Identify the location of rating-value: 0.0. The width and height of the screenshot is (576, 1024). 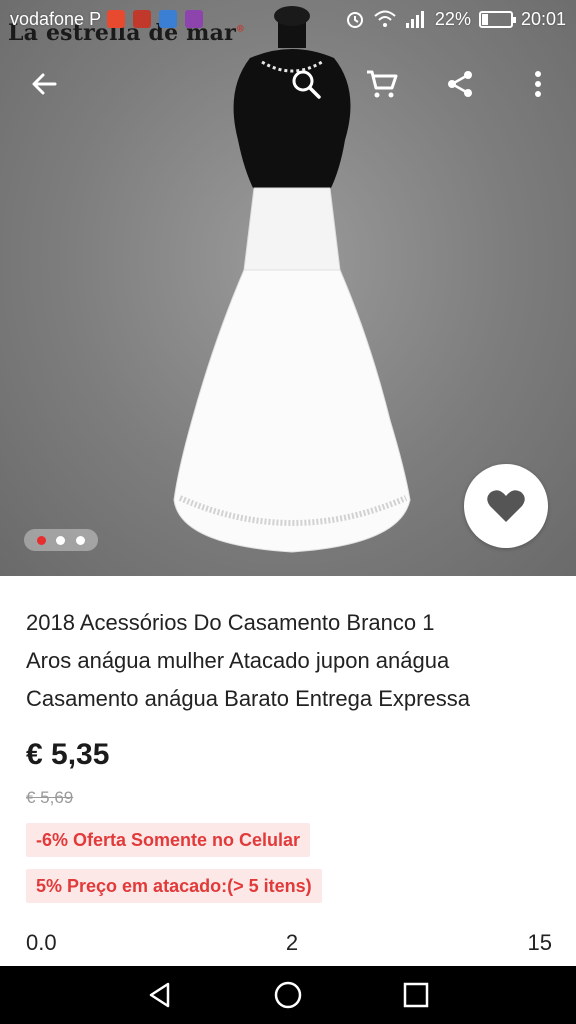
(41, 943).